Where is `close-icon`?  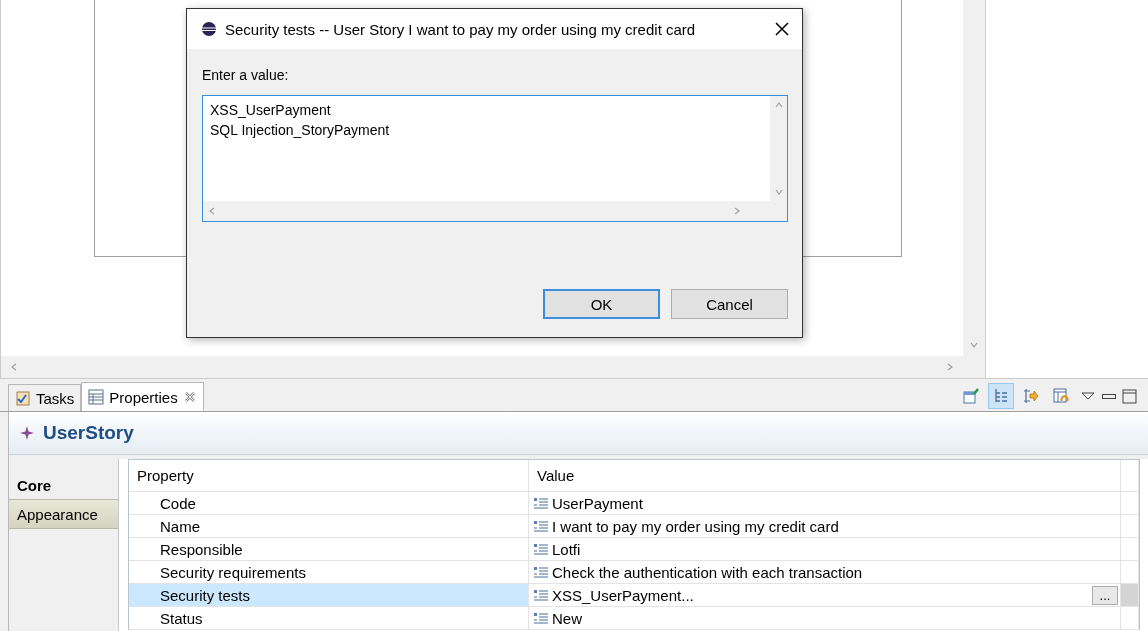 close-icon is located at coordinates (189, 397).